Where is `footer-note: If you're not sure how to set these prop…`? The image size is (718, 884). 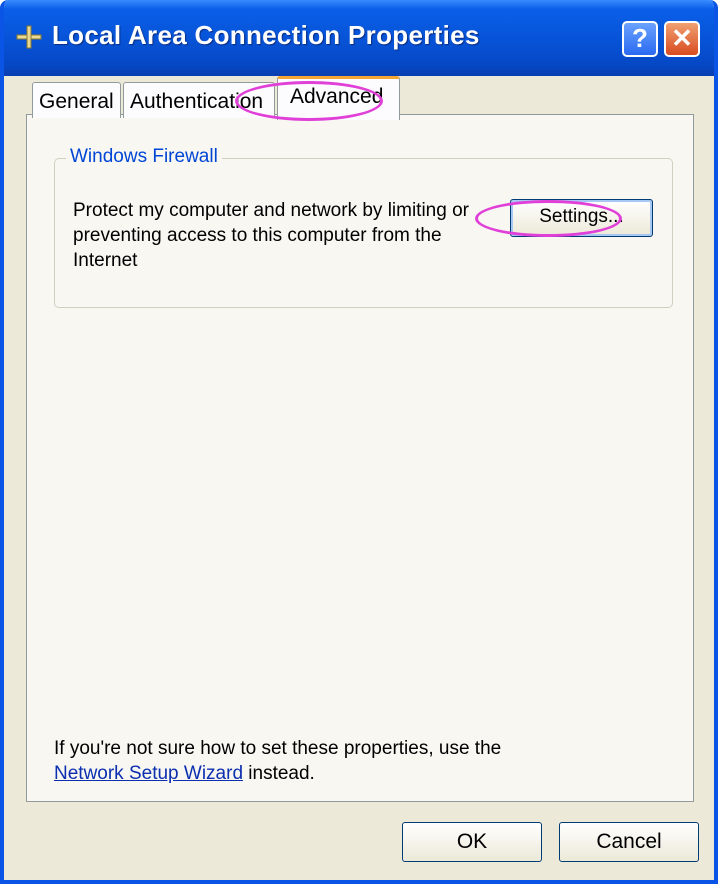 footer-note: If you're not sure how to set these prop… is located at coordinates (304, 761).